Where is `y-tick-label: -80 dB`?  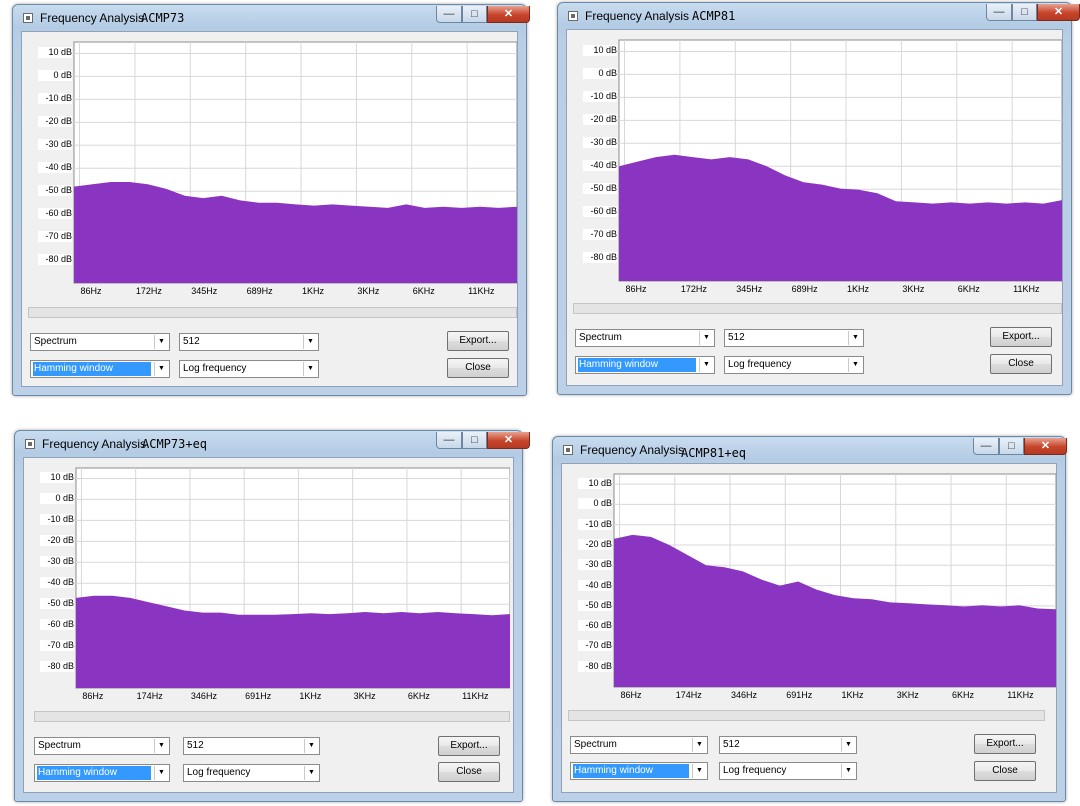
y-tick-label: -80 dB is located at coordinates (55, 260).